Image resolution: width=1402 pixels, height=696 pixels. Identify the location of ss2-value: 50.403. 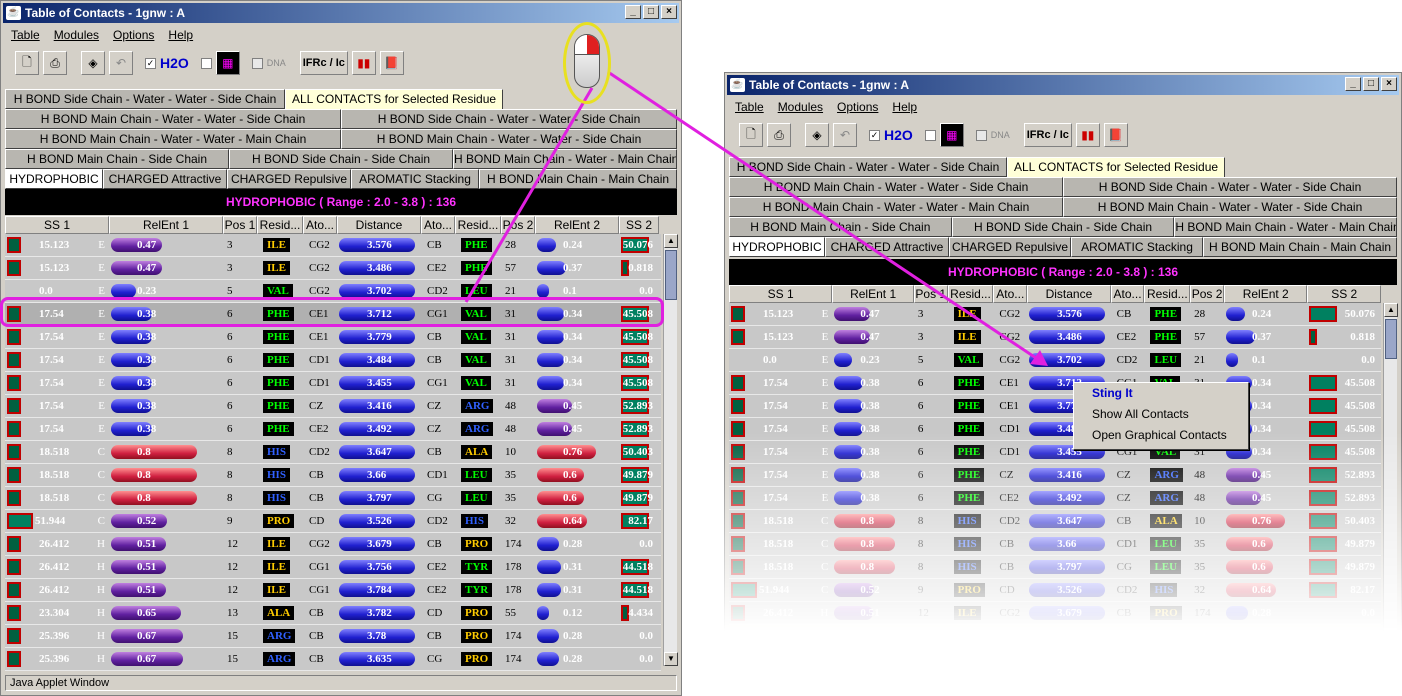
(637, 452).